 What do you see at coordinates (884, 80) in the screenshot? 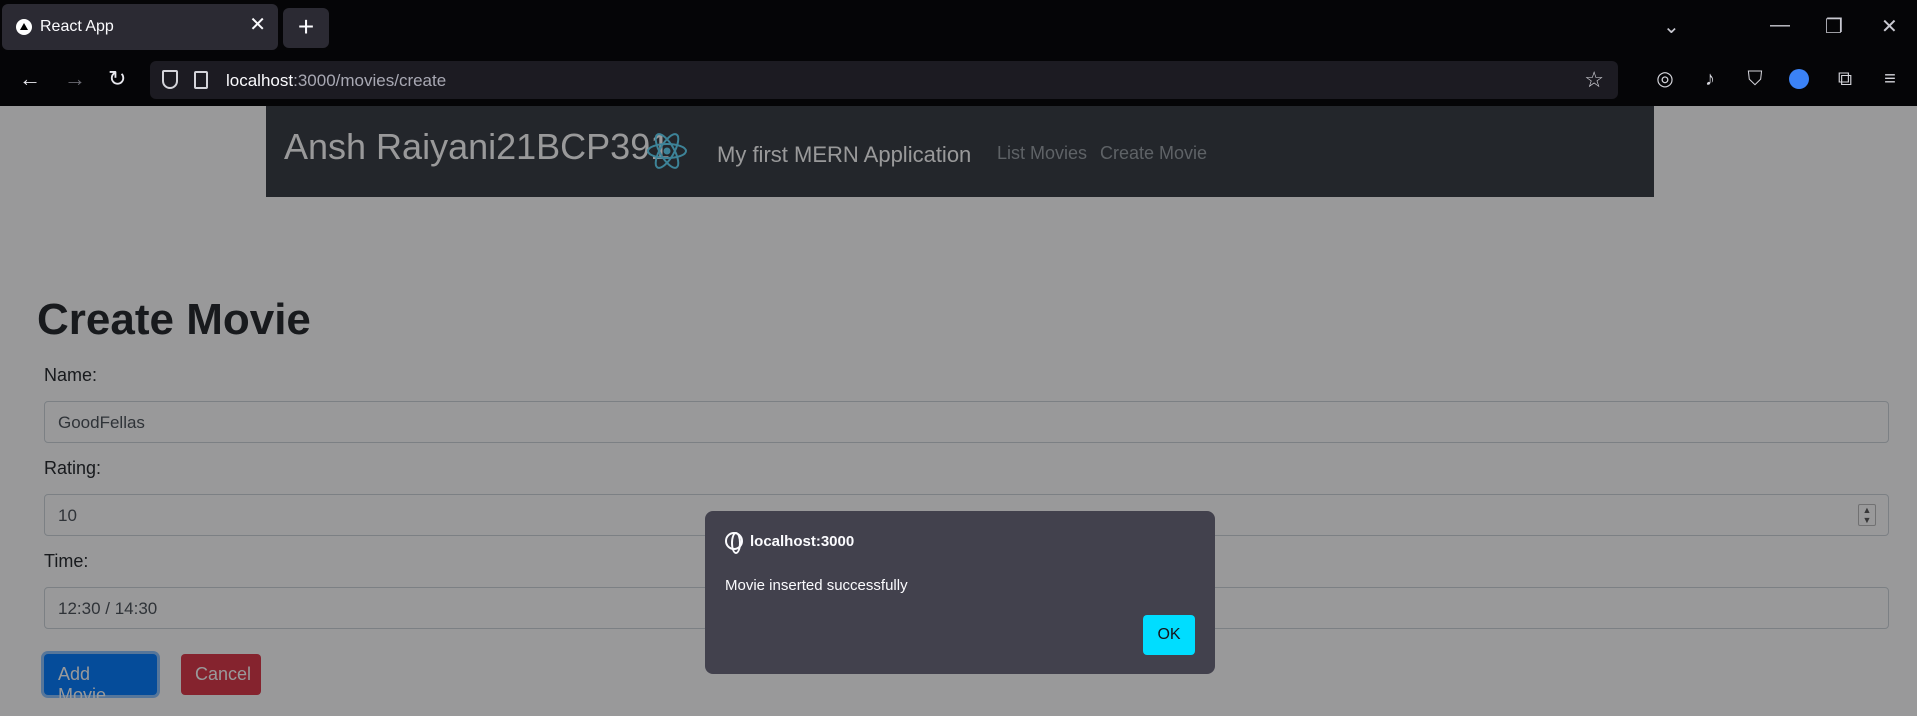
I see `address-bar: localhost:3000/movies/create ☆` at bounding box center [884, 80].